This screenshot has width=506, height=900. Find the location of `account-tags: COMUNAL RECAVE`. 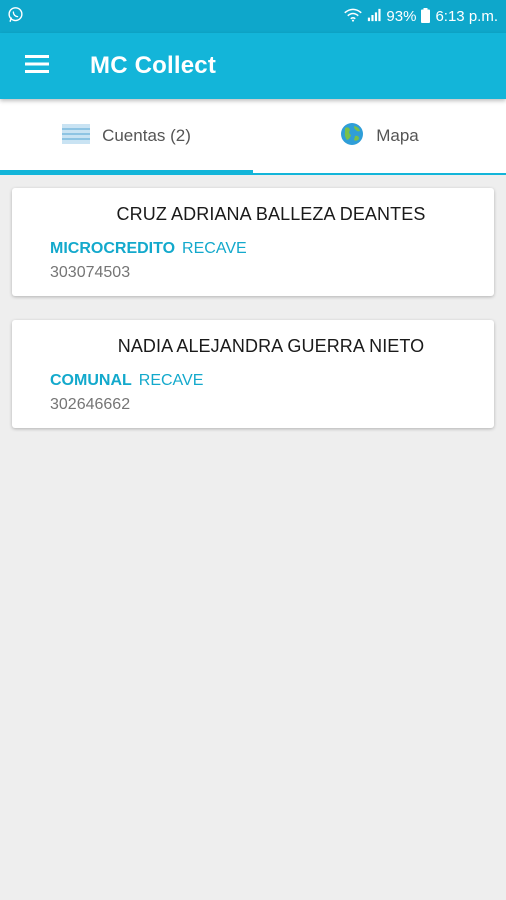

account-tags: COMUNAL RECAVE is located at coordinates (262, 381).